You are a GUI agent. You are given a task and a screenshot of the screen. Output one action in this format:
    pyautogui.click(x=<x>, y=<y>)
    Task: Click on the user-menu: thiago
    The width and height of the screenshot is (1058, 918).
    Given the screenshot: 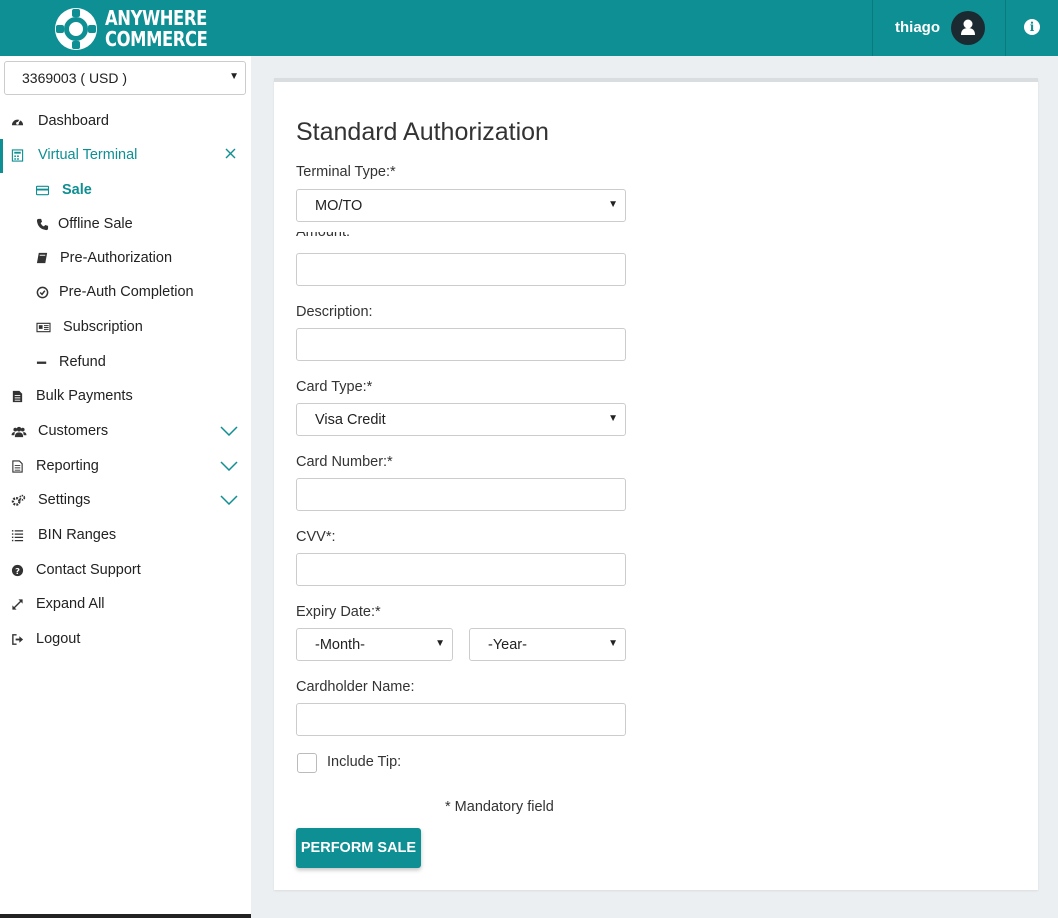 What is the action you would take?
    pyautogui.click(x=939, y=28)
    